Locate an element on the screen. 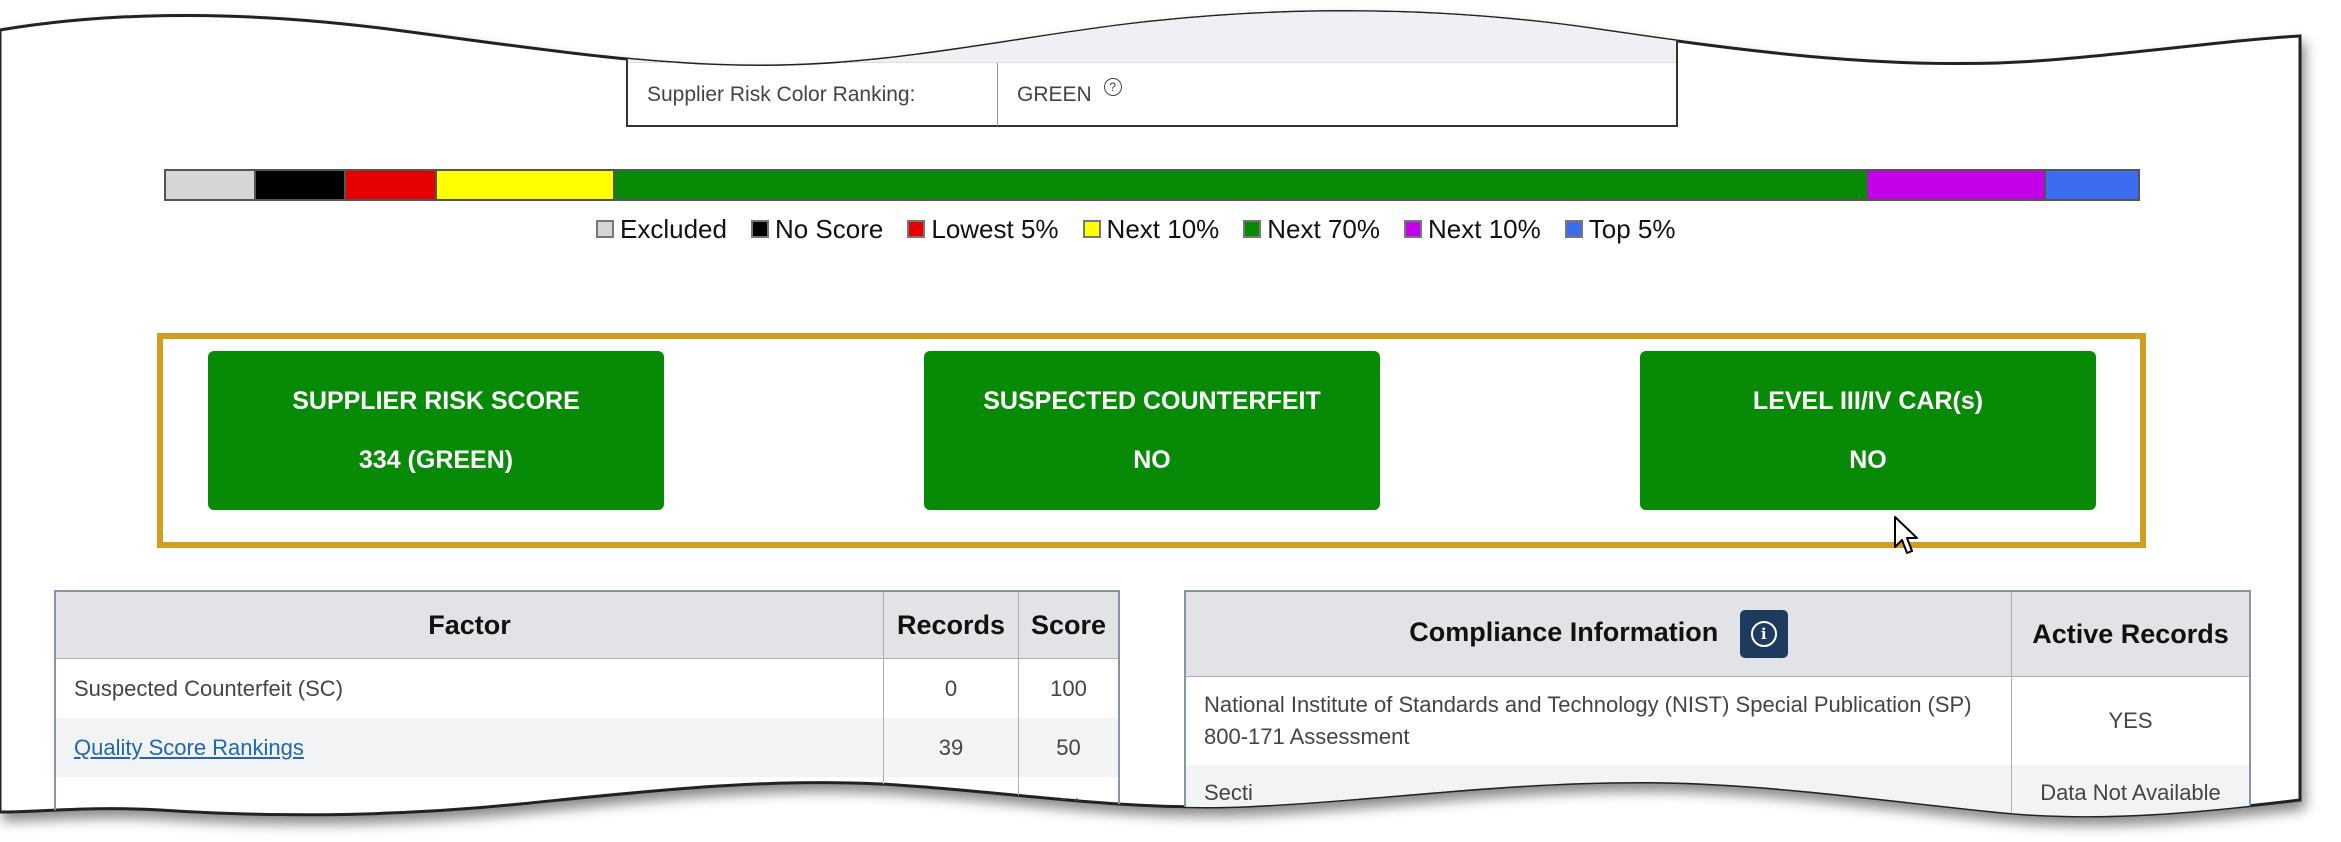 The width and height of the screenshot is (2341, 842). question-circle-icon: ? is located at coordinates (1113, 87).